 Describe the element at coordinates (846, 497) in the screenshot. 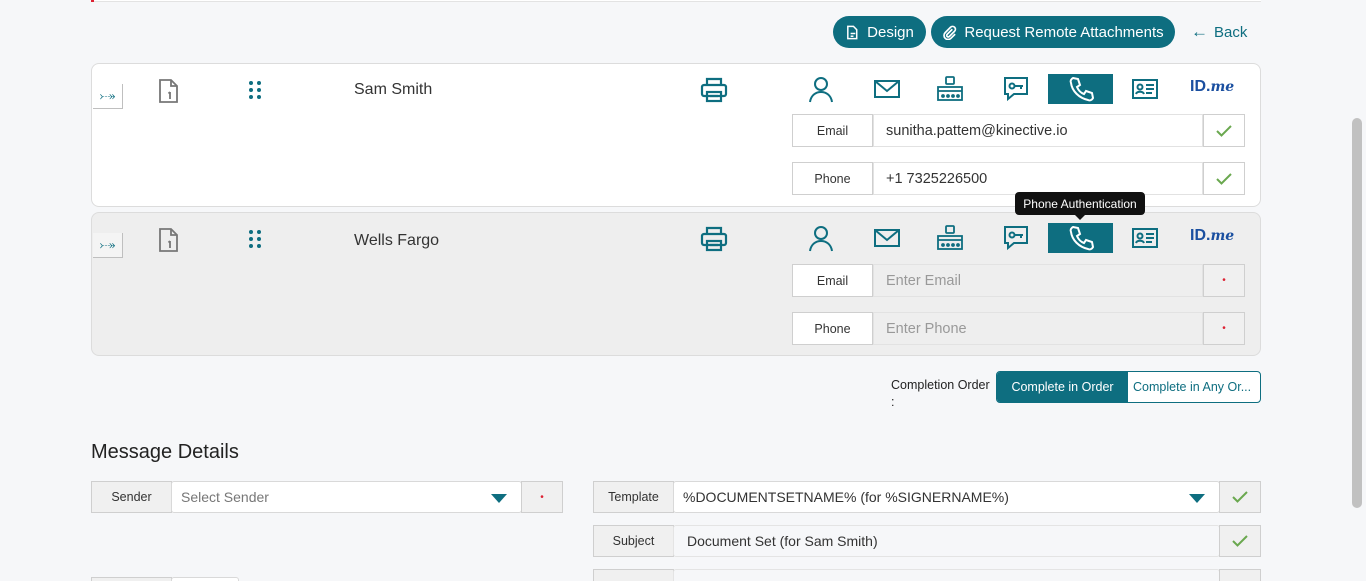

I see `template-value: %DOCUMENTSETNAME% (for %SIGNERNAME%)` at that location.